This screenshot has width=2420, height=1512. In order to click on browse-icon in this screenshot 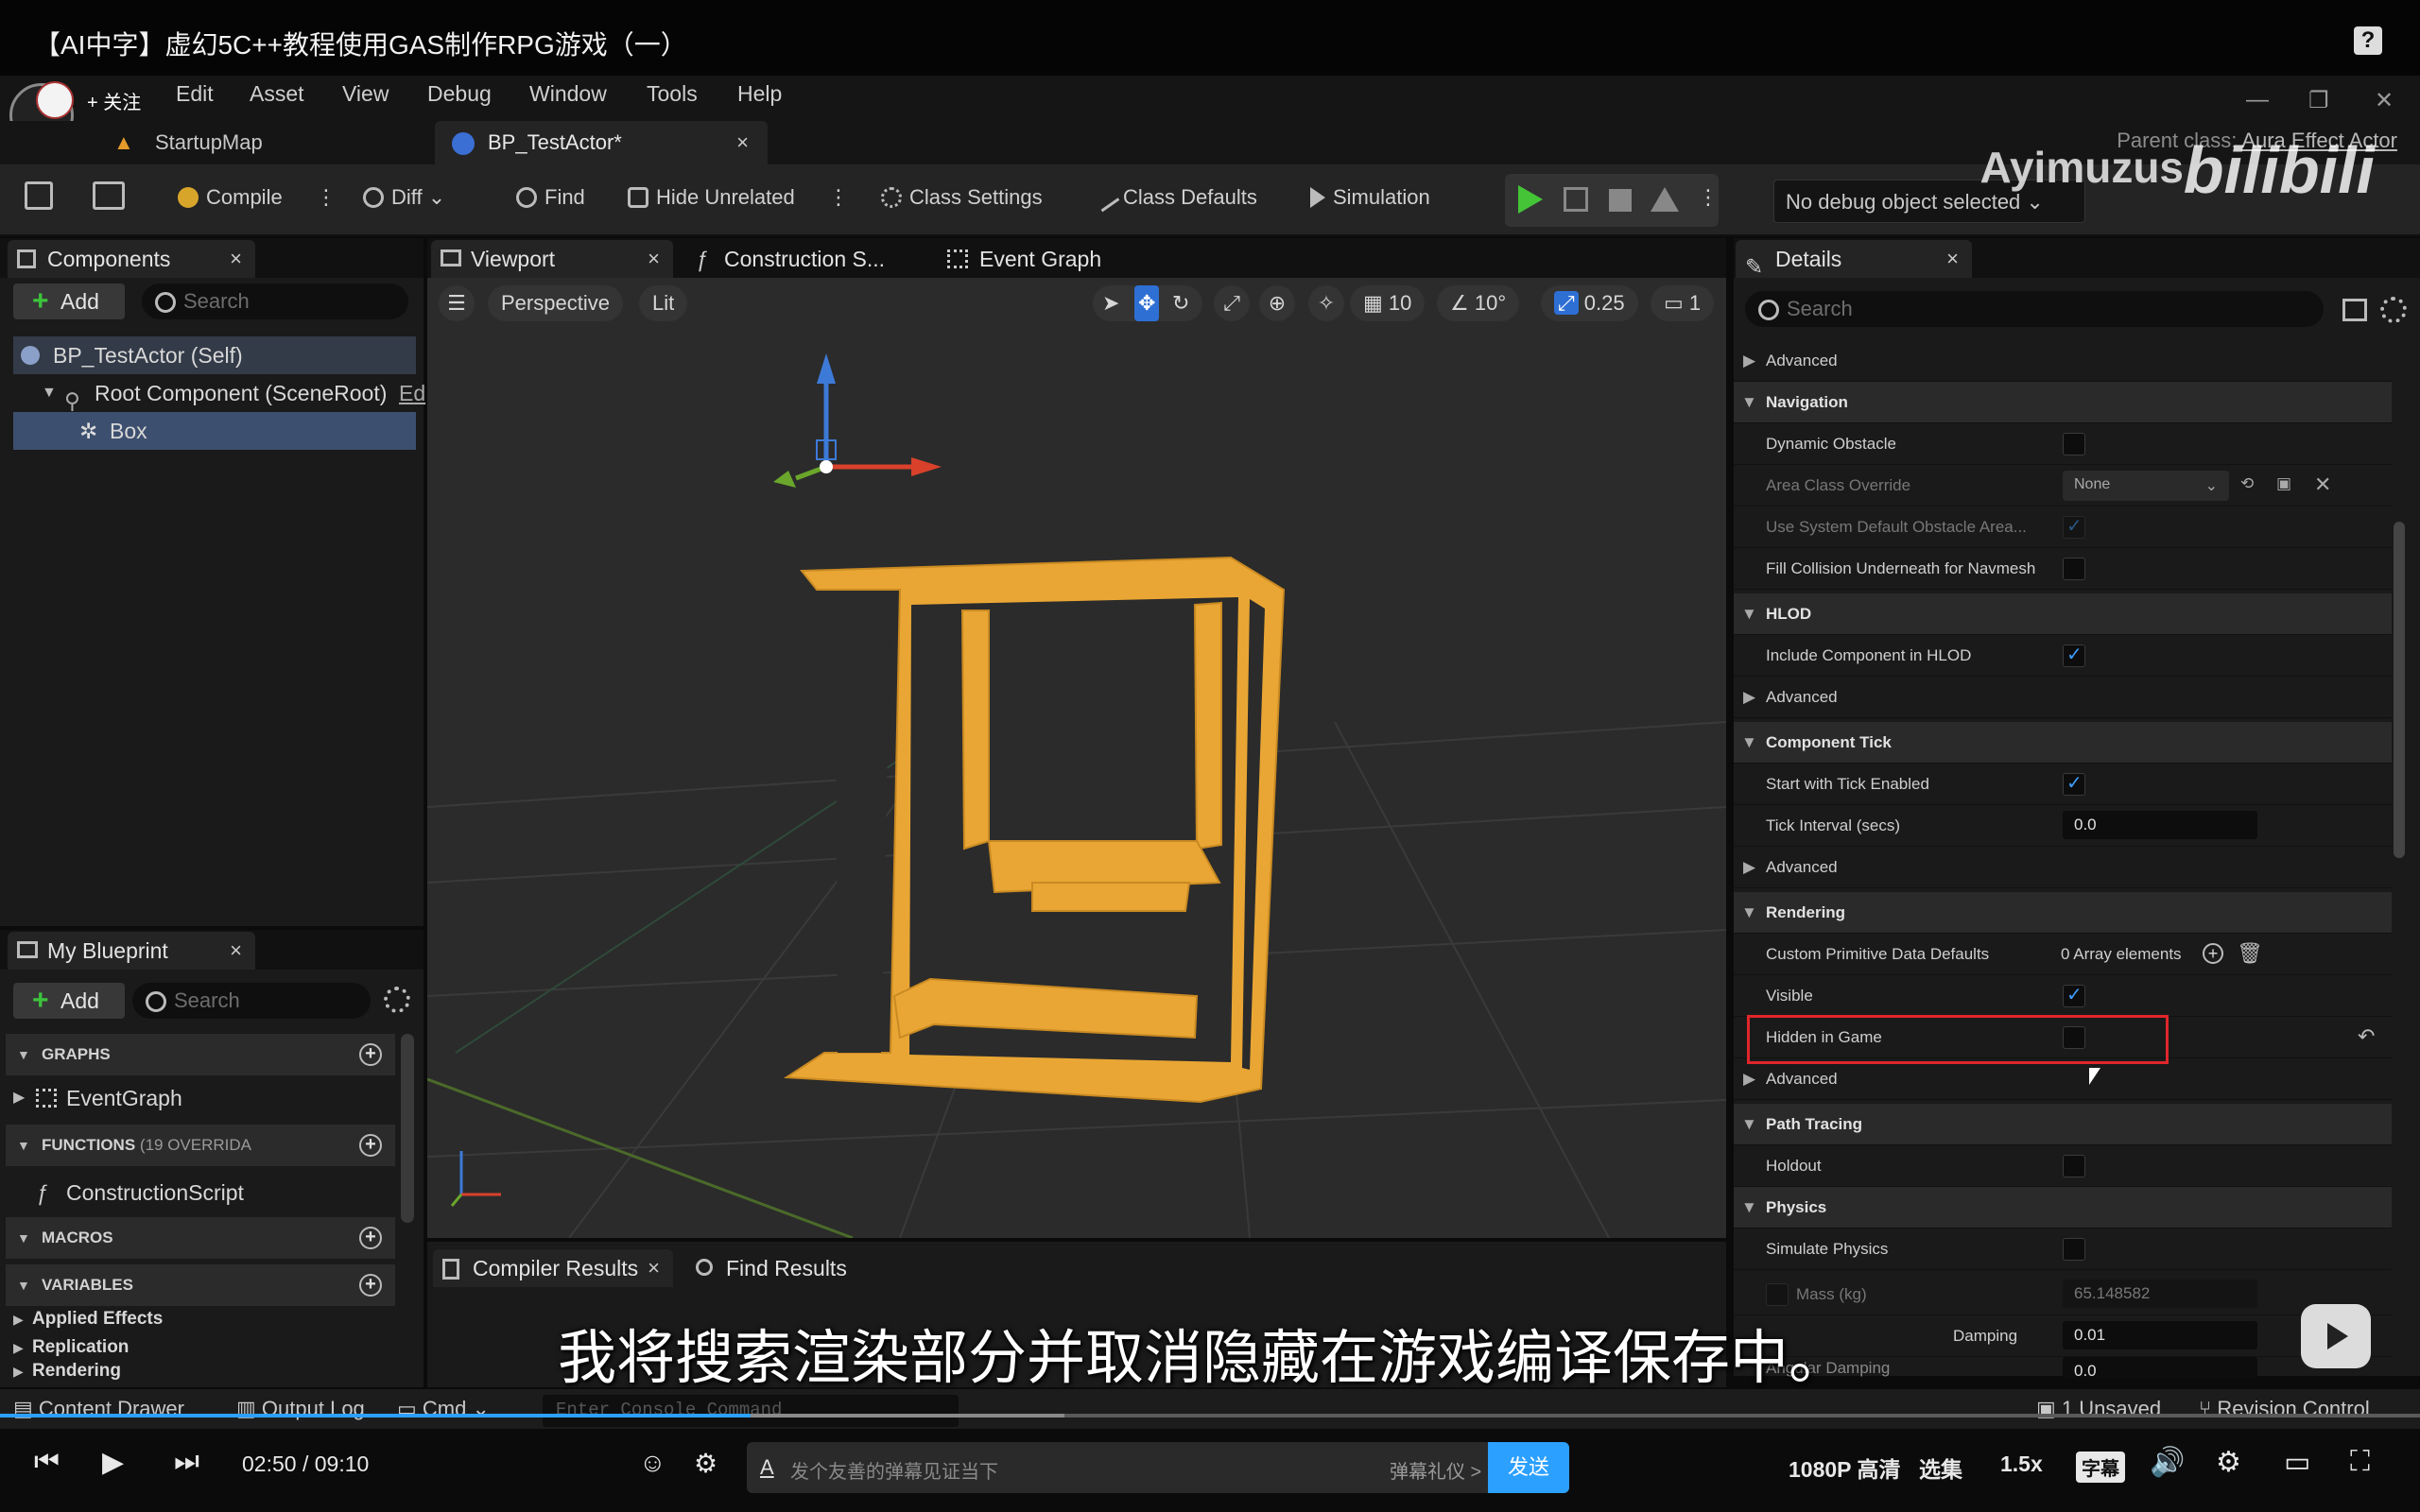, I will do `click(109, 195)`.